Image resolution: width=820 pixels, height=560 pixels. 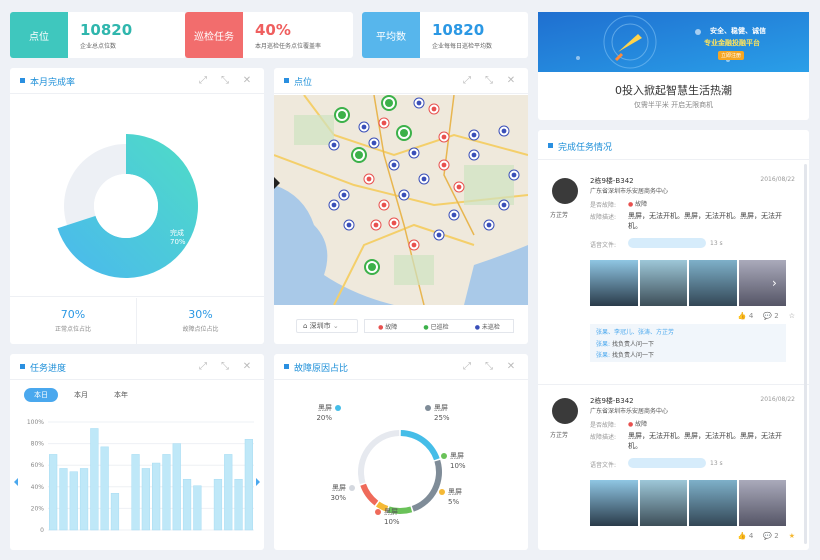 What do you see at coordinates (792, 536) in the screenshot?
I see `star-button: ★` at bounding box center [792, 536].